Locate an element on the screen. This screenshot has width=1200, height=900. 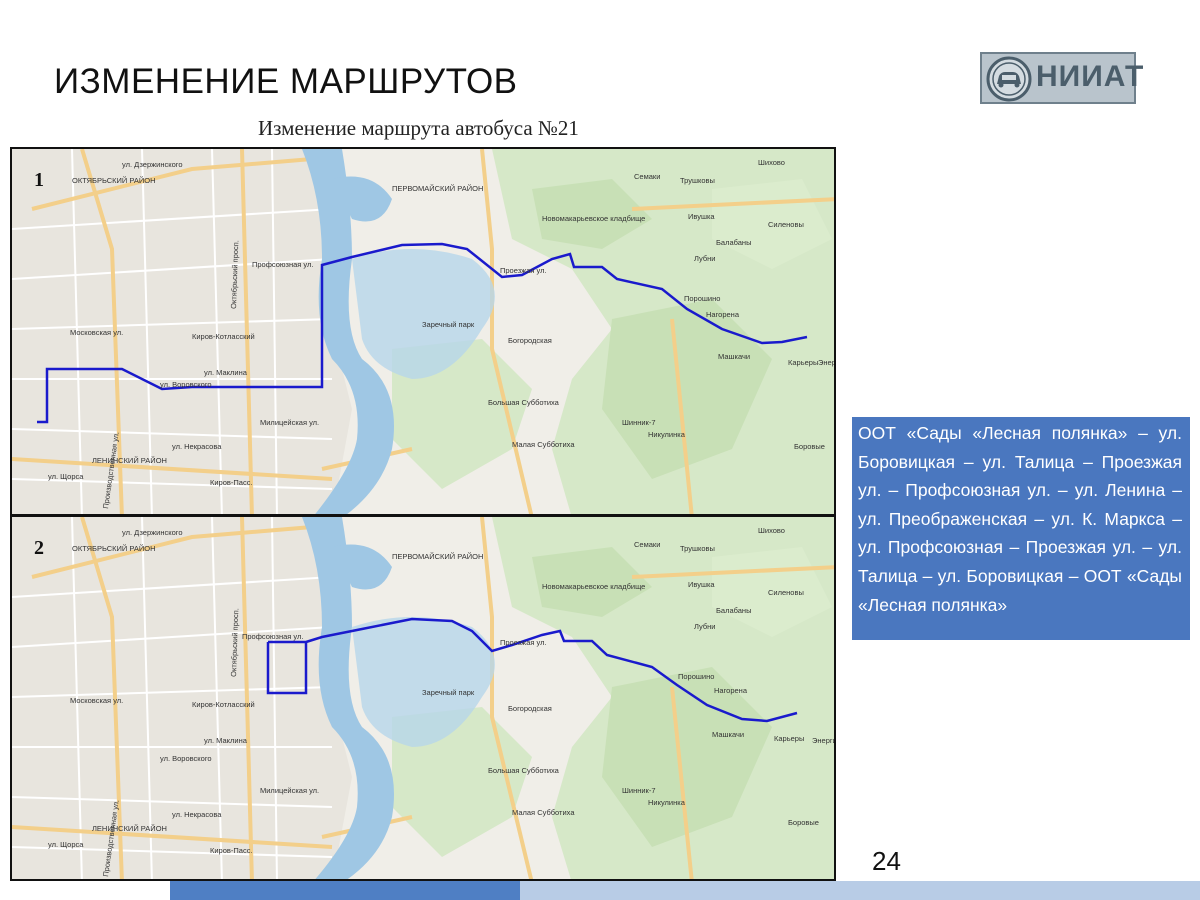
logo-text: НИИАТ is located at coordinates (1090, 76).